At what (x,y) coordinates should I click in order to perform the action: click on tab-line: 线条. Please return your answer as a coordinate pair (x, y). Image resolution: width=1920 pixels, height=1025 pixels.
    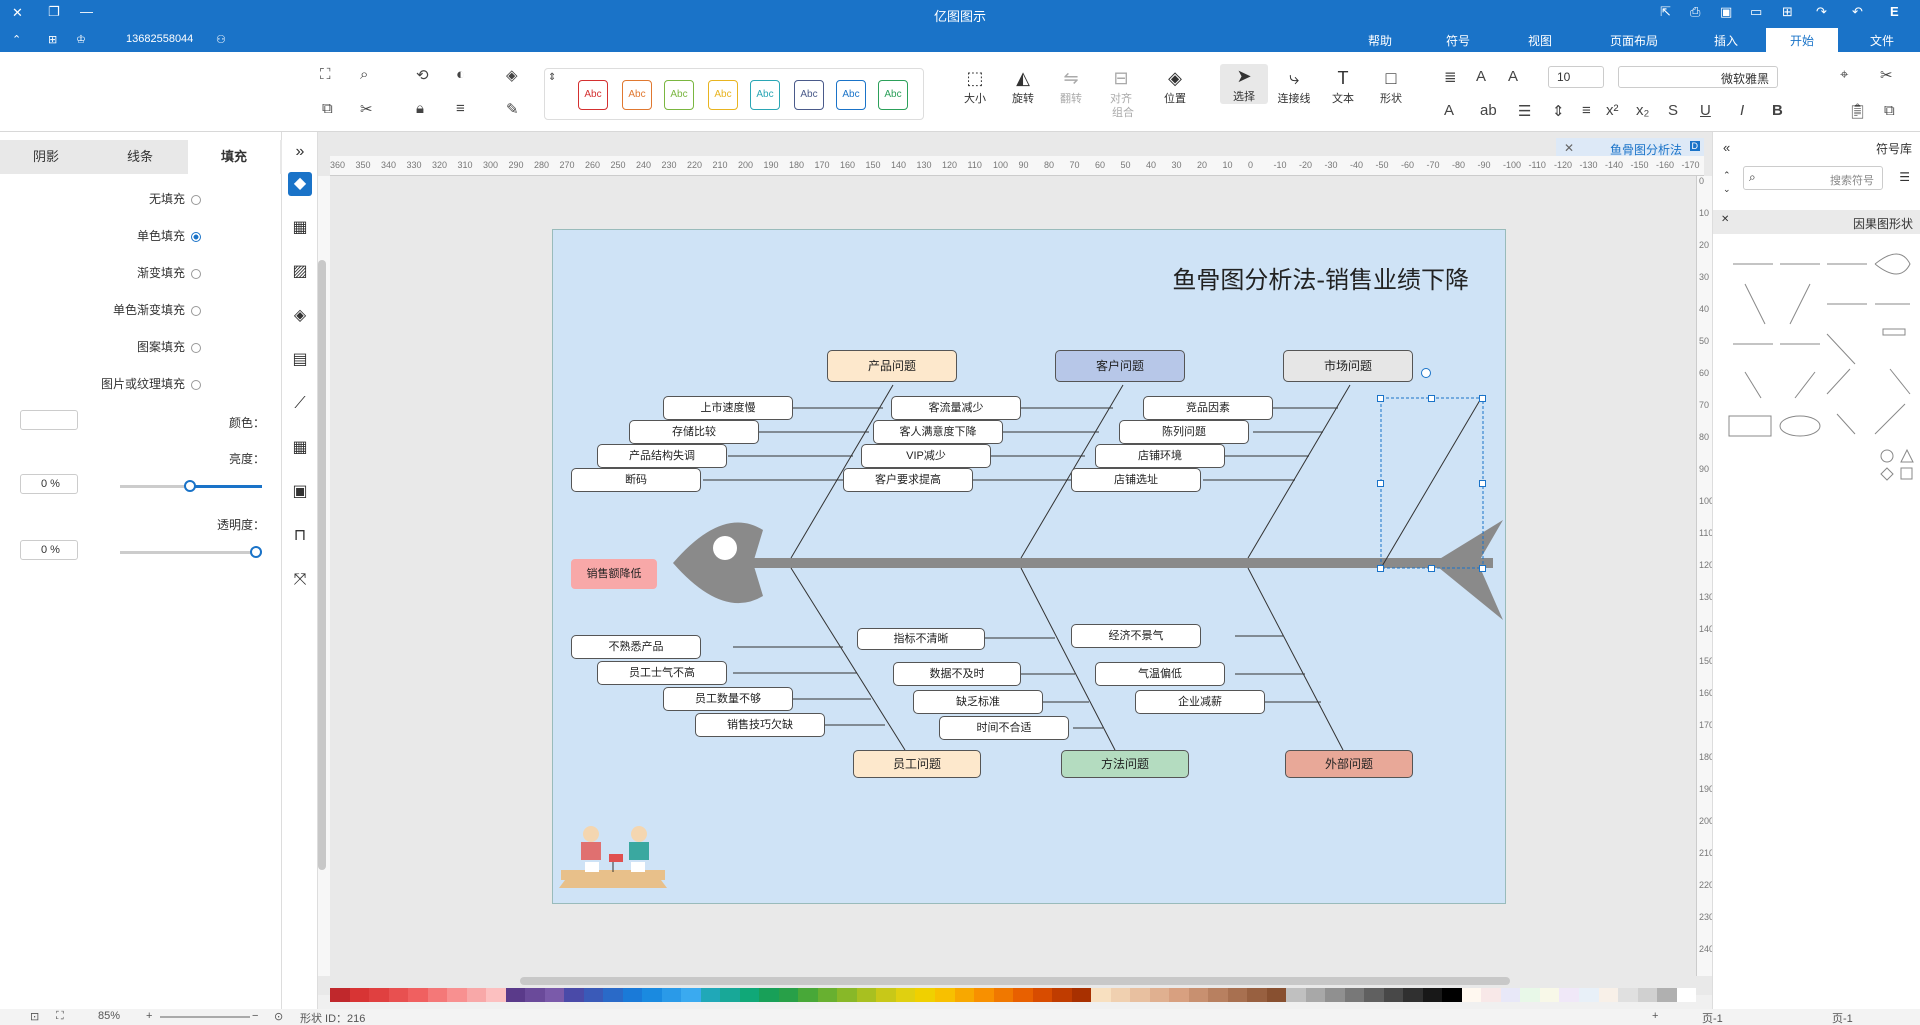
    Looking at the image, I should click on (140, 157).